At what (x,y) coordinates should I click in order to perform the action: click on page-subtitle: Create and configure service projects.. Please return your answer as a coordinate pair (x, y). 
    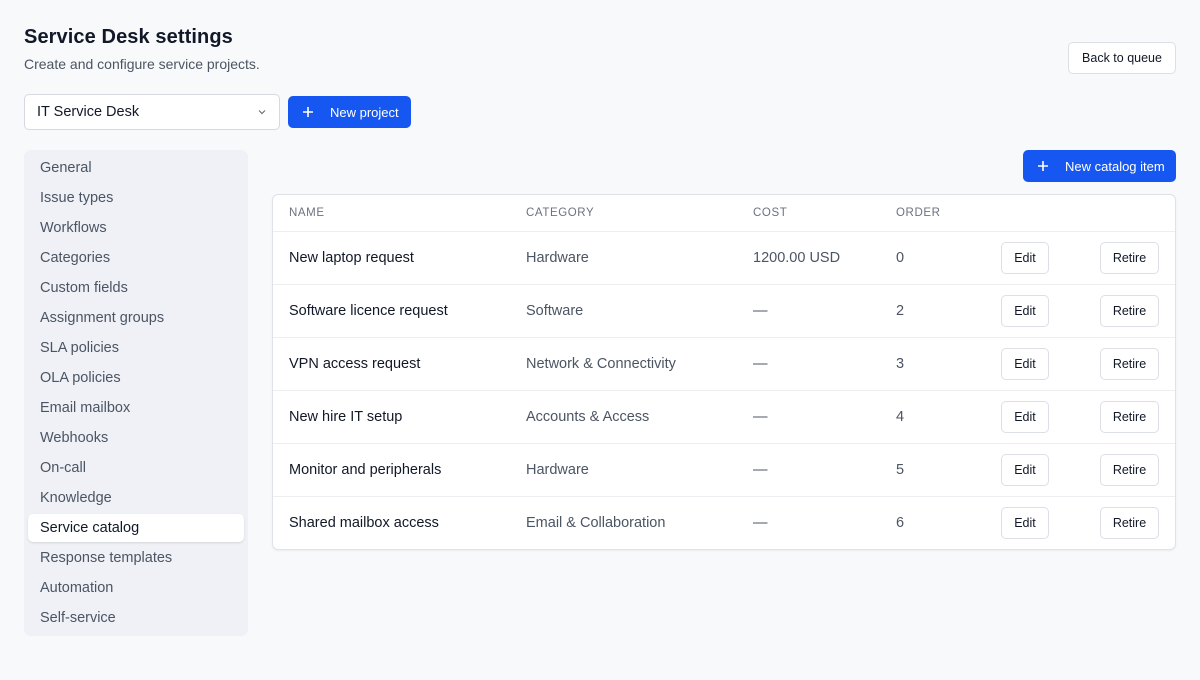
    Looking at the image, I should click on (142, 64).